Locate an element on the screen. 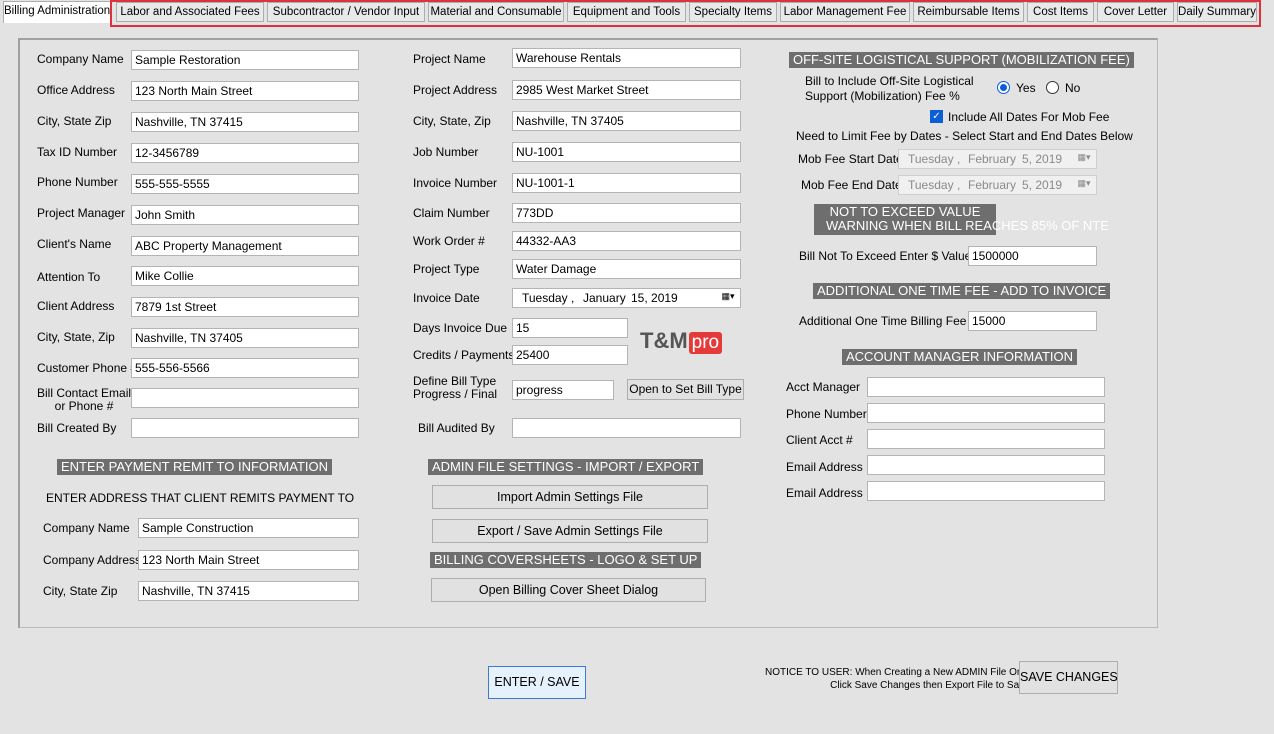  invoice-date-label: Invoice Date is located at coordinates (446, 298).